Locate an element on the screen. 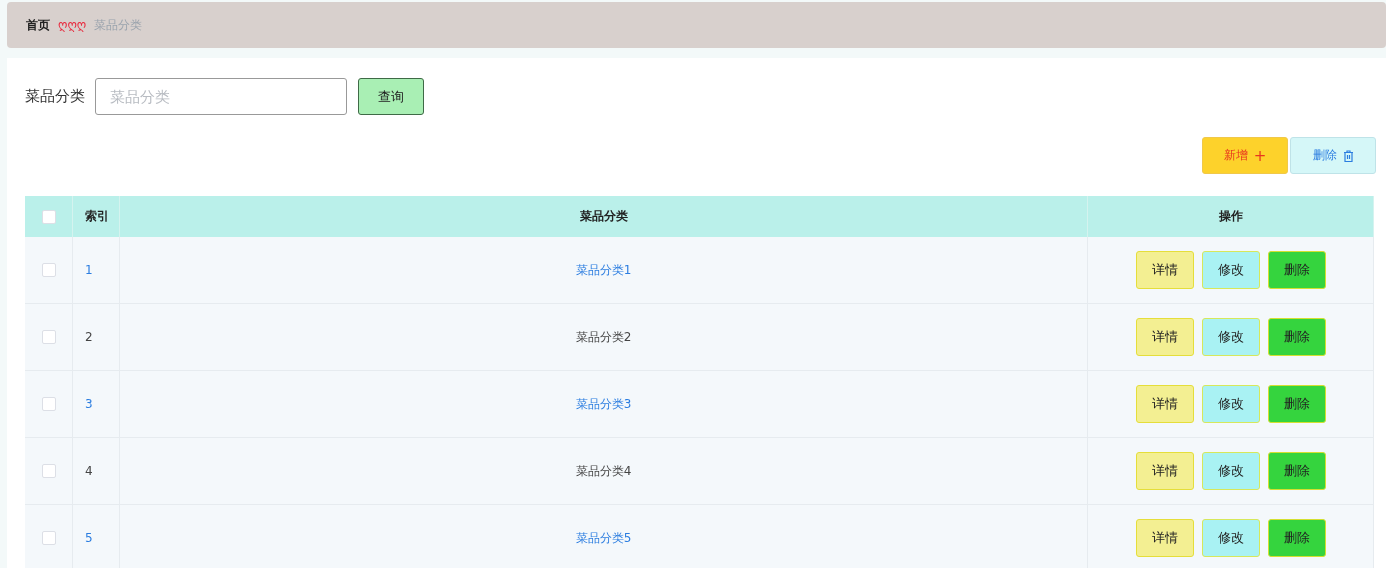  row-index: 1 is located at coordinates (89, 270).